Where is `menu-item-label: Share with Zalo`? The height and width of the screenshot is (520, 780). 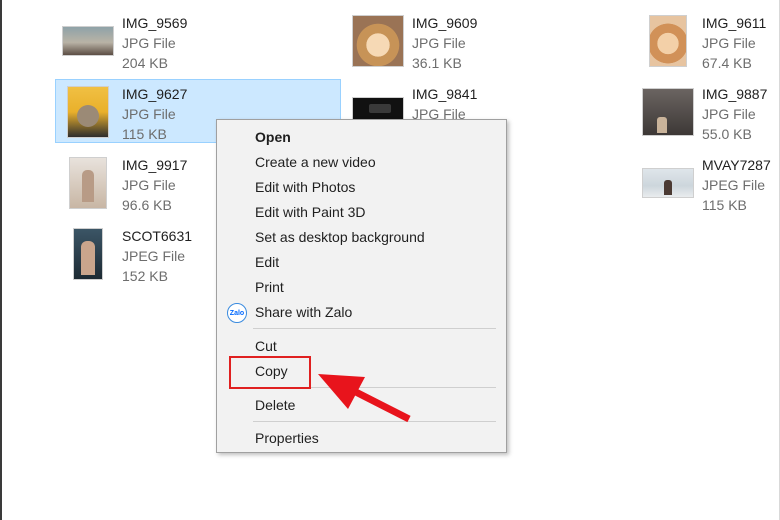 menu-item-label: Share with Zalo is located at coordinates (304, 312).